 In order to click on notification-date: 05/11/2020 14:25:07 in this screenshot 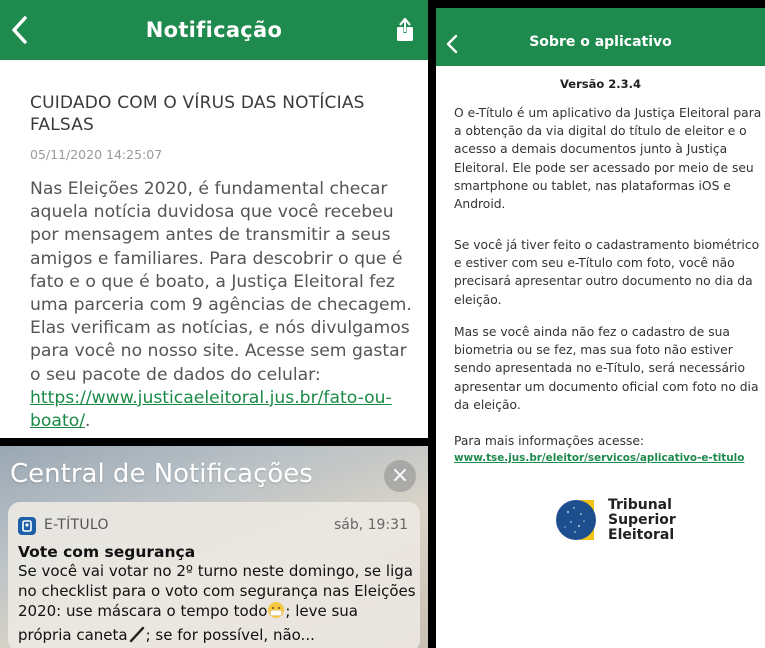, I will do `click(96, 154)`.